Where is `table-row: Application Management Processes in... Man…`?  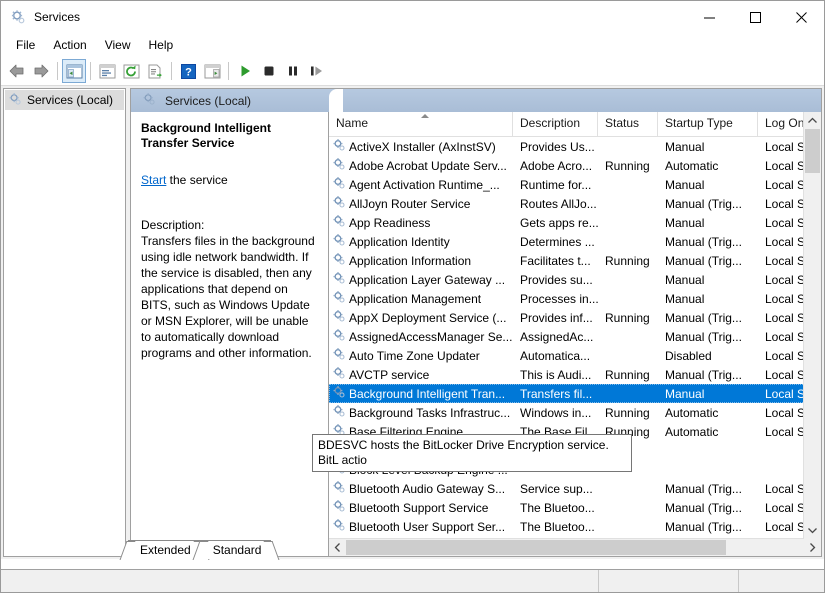 table-row: Application Management Processes in... Man… is located at coordinates (575, 298).